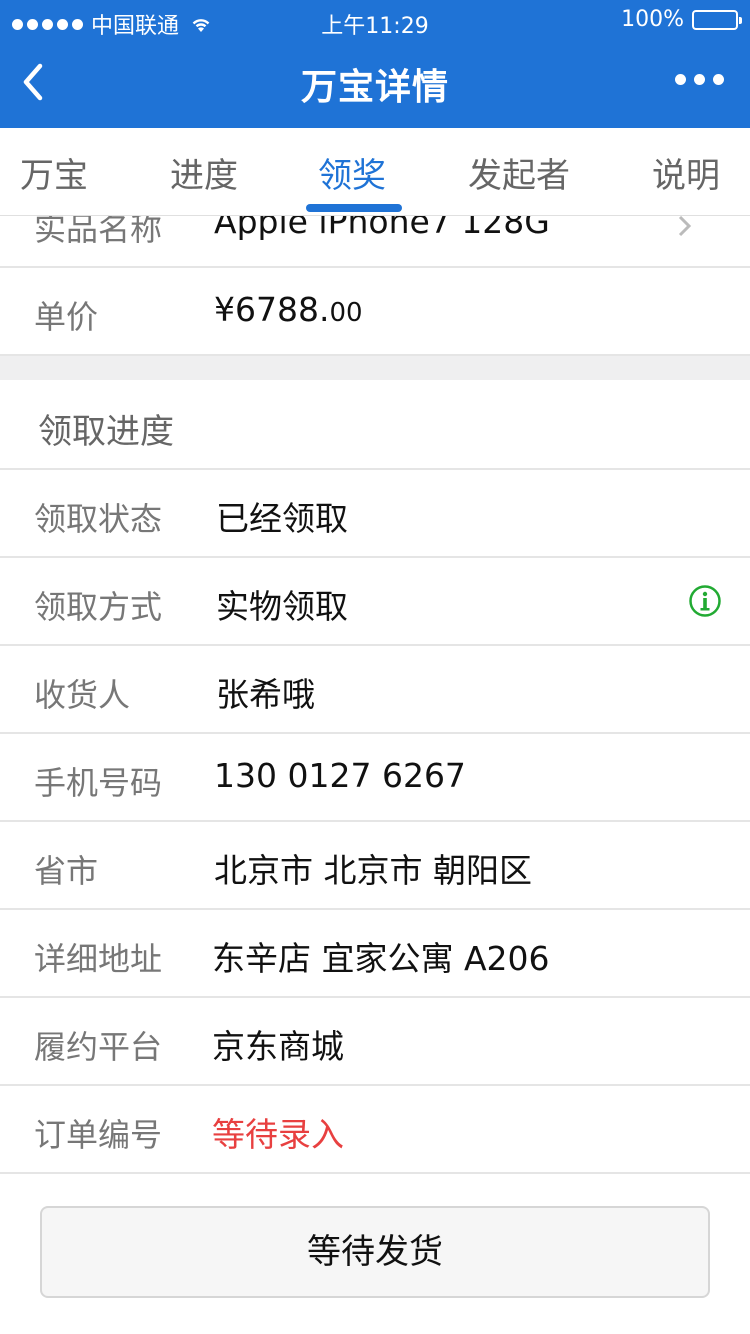 The width and height of the screenshot is (750, 1334). I want to click on detail-value: 张希哦, so click(265, 694).